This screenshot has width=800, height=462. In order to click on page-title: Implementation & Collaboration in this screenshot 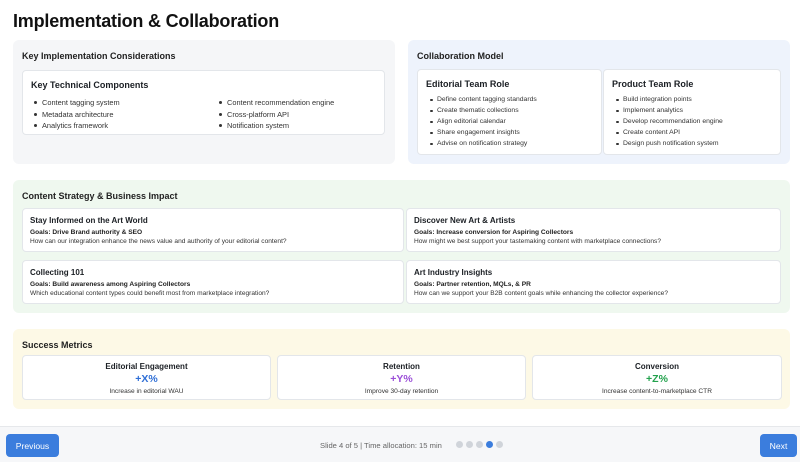, I will do `click(146, 21)`.